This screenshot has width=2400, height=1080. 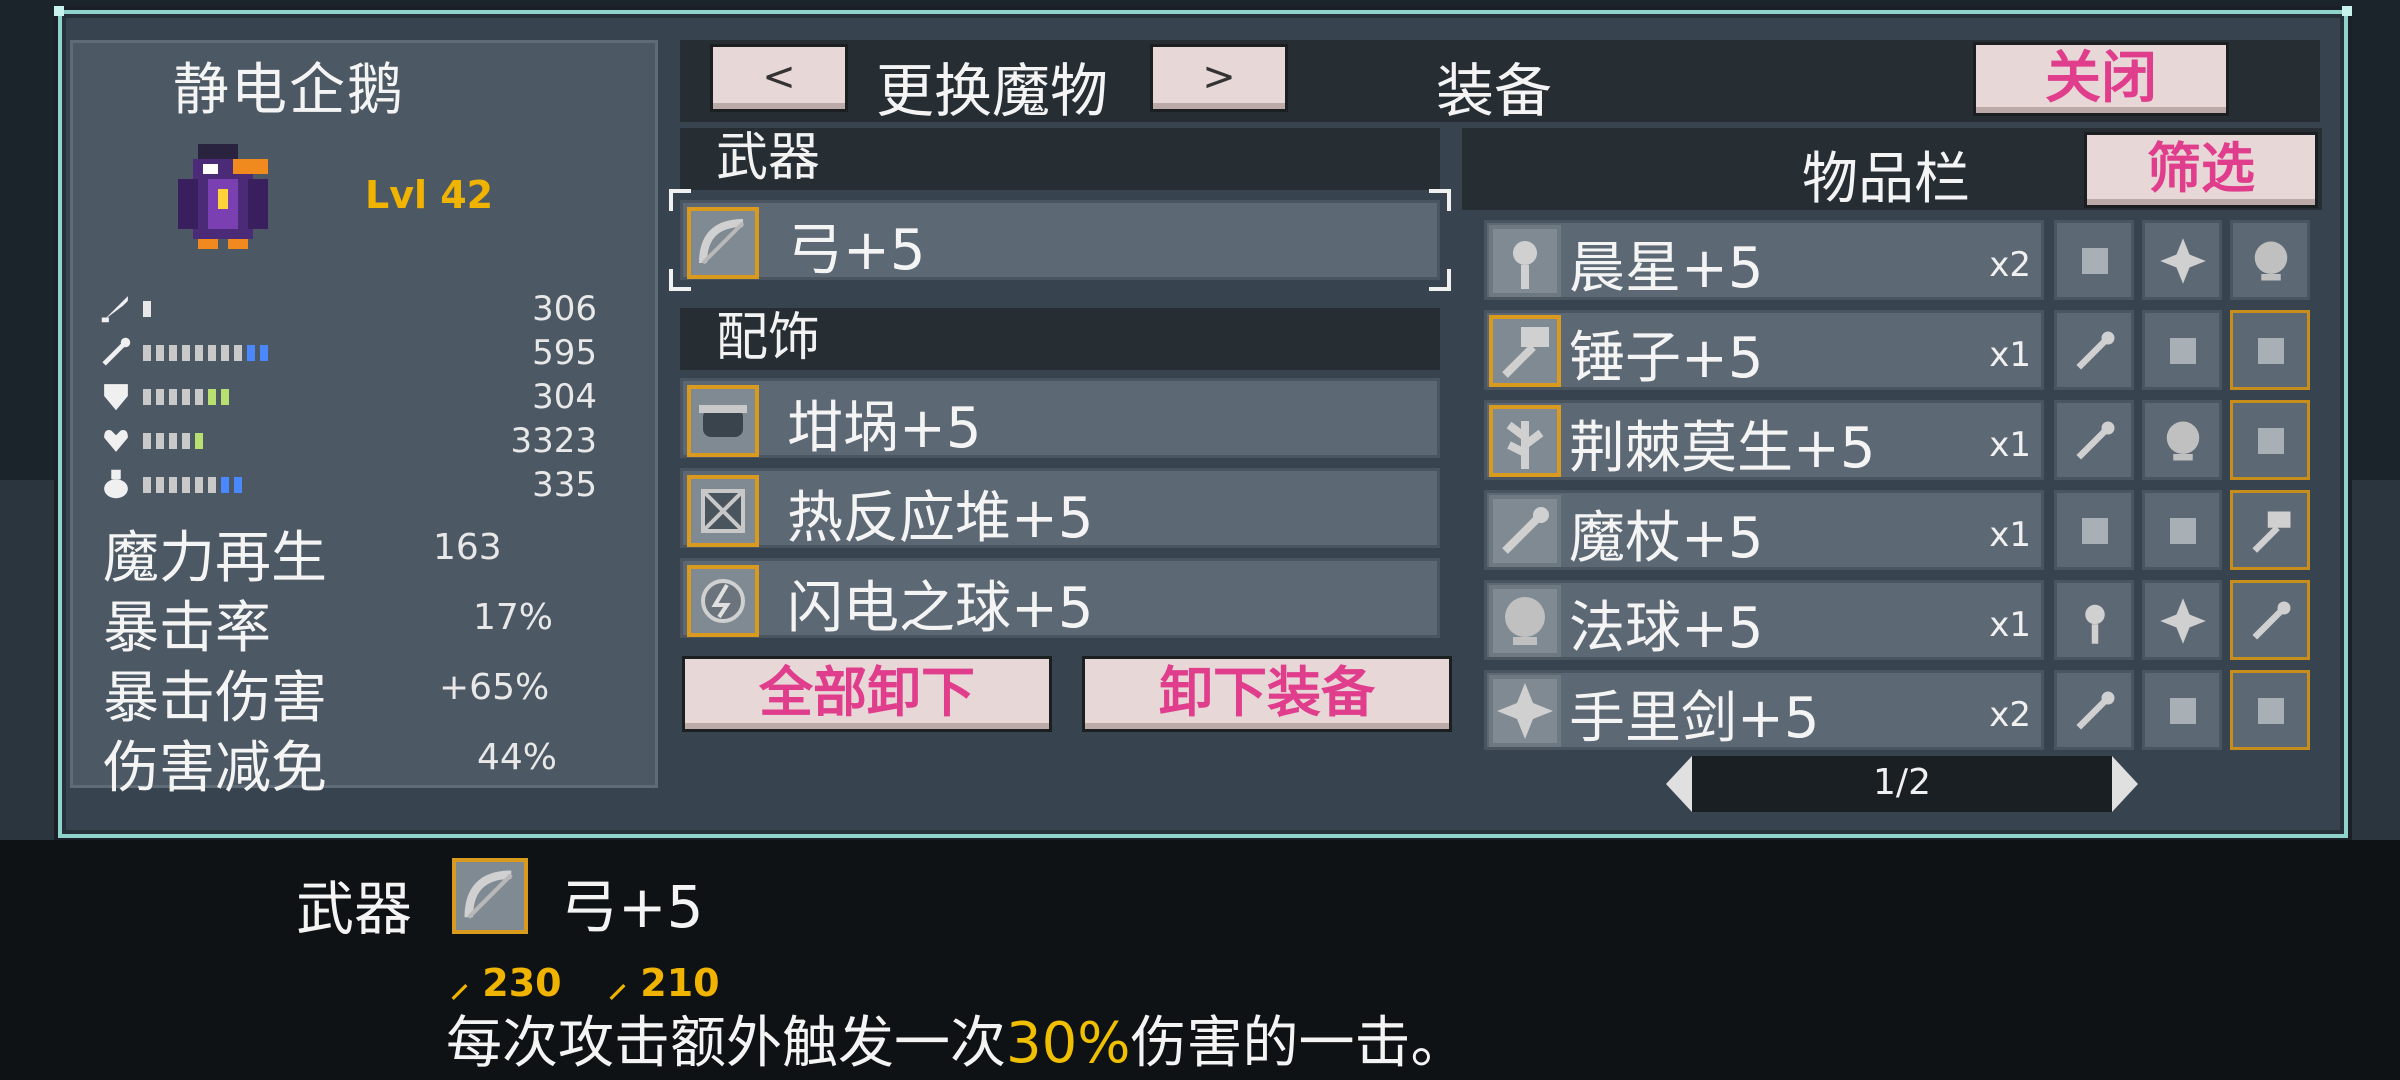 I want to click on unequip-all-button: 全部卸下, so click(x=867, y=694).